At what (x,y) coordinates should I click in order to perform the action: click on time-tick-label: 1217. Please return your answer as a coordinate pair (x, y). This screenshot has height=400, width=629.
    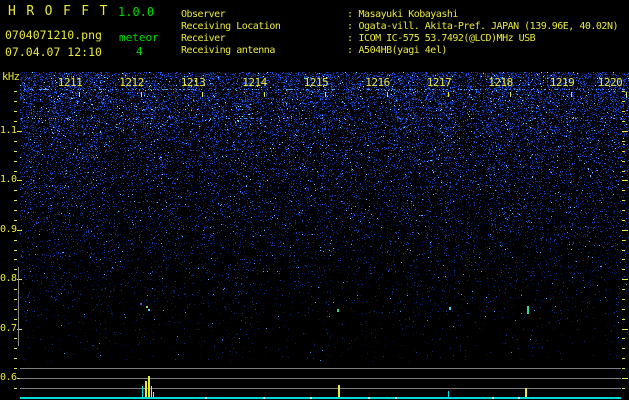
    Looking at the image, I should click on (439, 82).